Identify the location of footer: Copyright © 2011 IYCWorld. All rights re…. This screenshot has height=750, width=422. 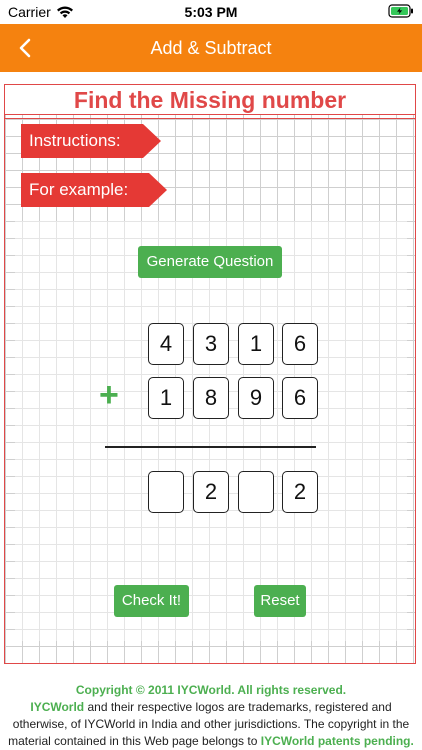
(211, 716).